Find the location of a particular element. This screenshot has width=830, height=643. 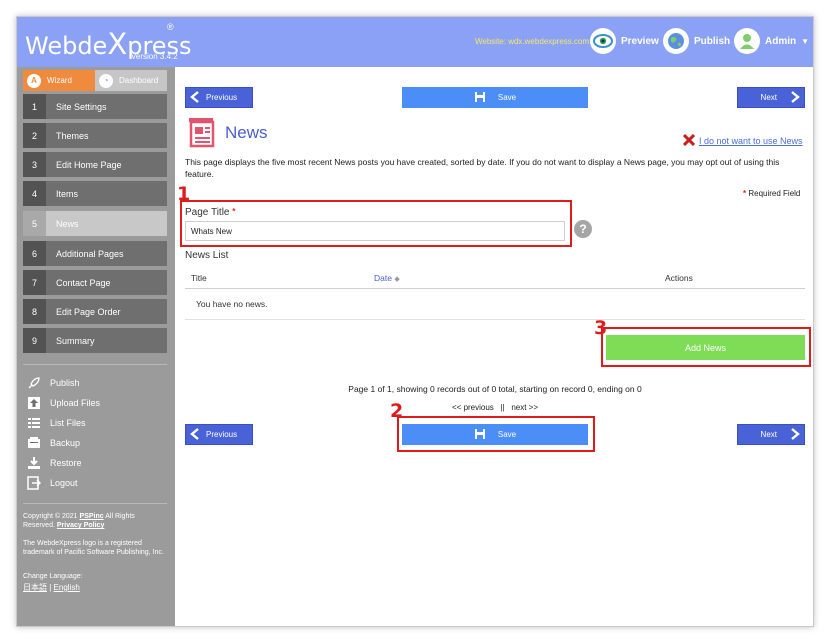

next-button-bottom: Next is located at coordinates (771, 434).